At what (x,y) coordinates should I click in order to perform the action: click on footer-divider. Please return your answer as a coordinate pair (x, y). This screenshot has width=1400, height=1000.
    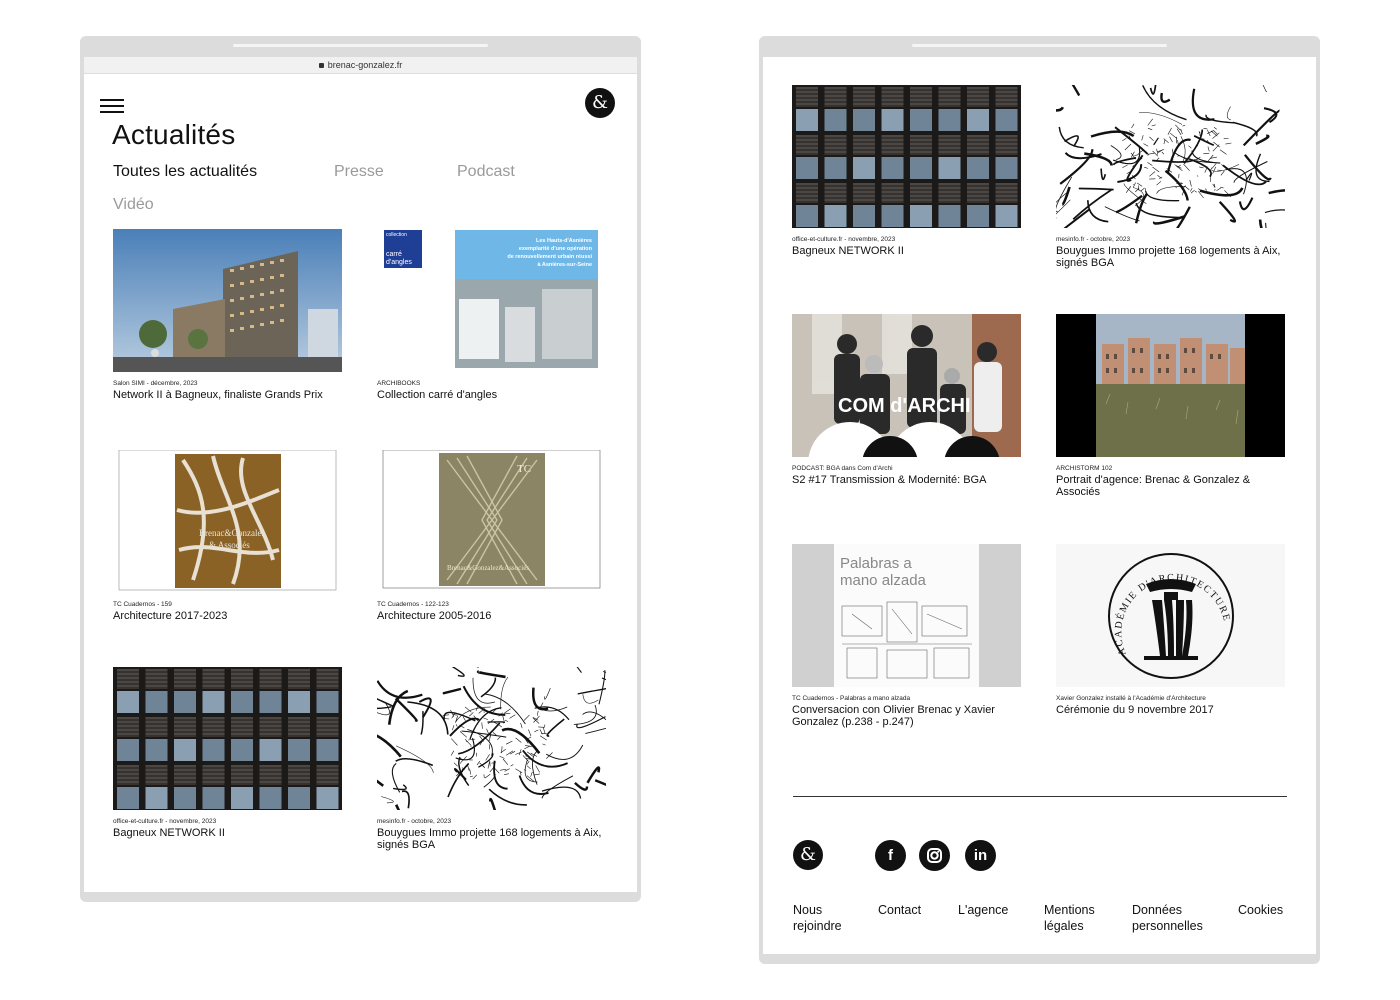
    Looking at the image, I should click on (1040, 796).